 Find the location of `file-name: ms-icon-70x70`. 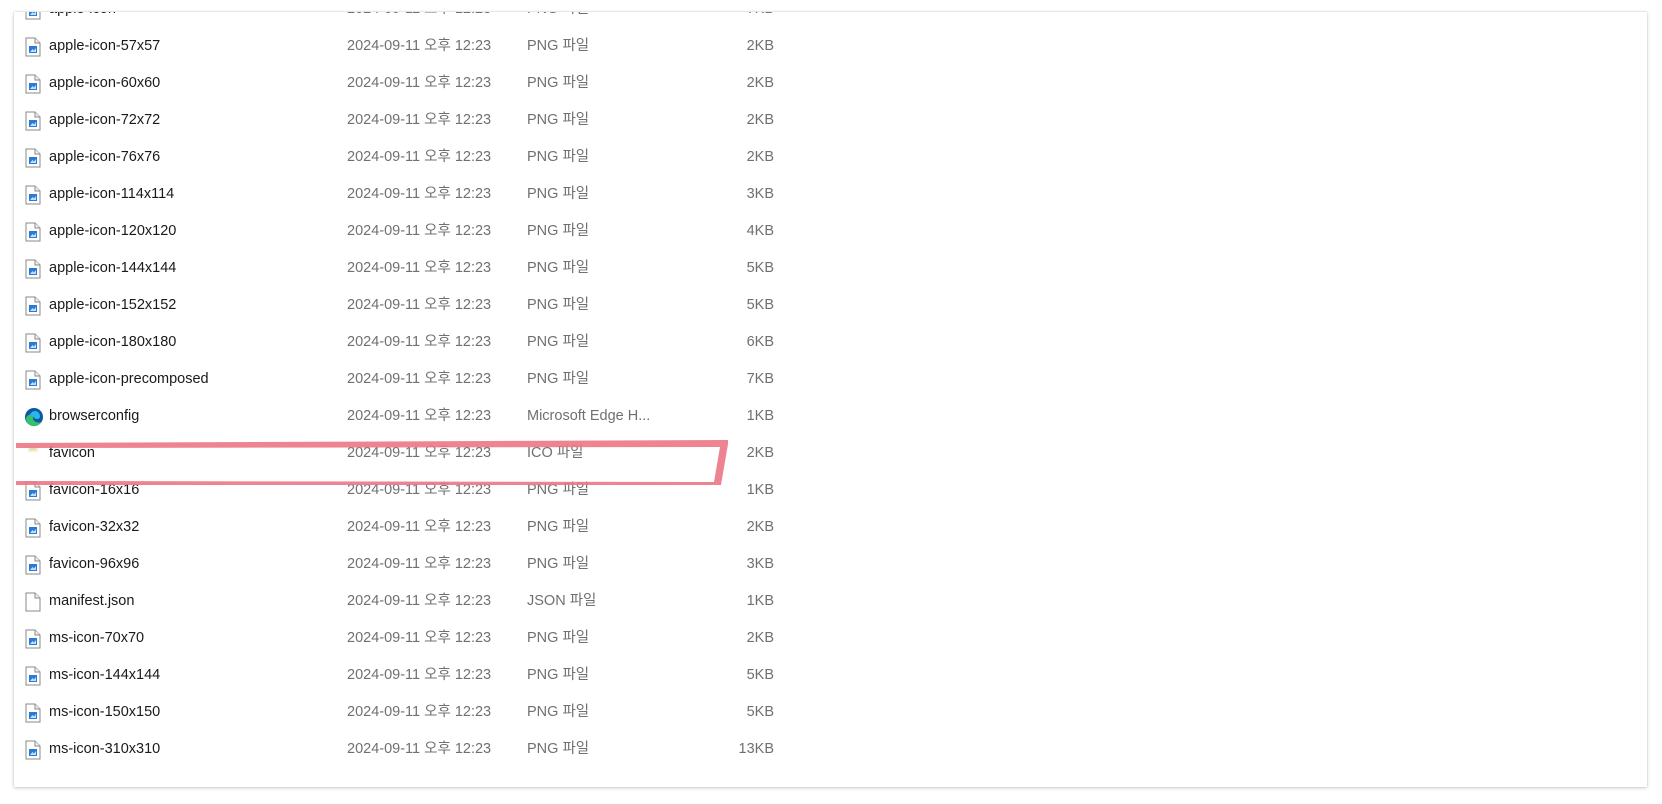

file-name: ms-icon-70x70 is located at coordinates (97, 638).